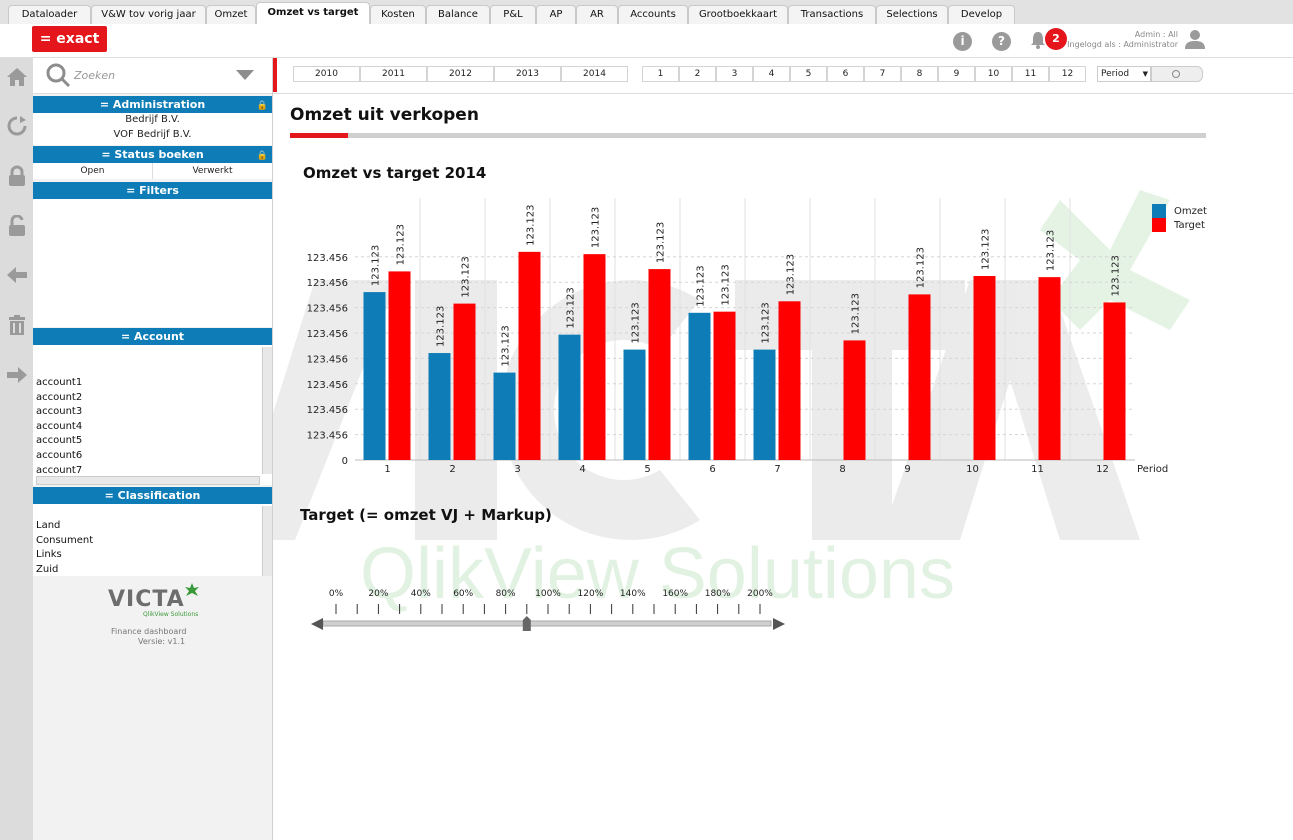 The height and width of the screenshot is (840, 1293). What do you see at coordinates (779, 624) in the screenshot?
I see `slider-right-arrow-icon` at bounding box center [779, 624].